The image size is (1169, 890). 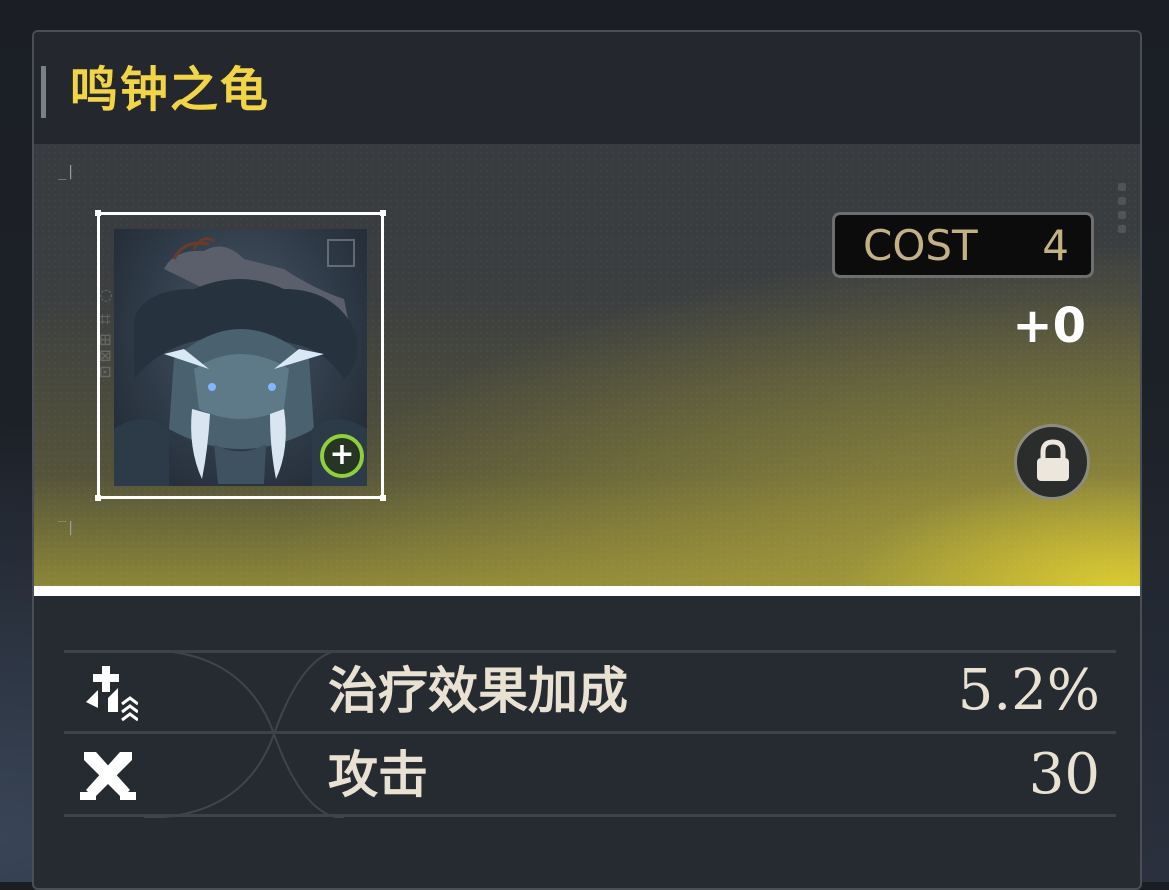 I want to click on cost-badge: COST 4, so click(x=963, y=245).